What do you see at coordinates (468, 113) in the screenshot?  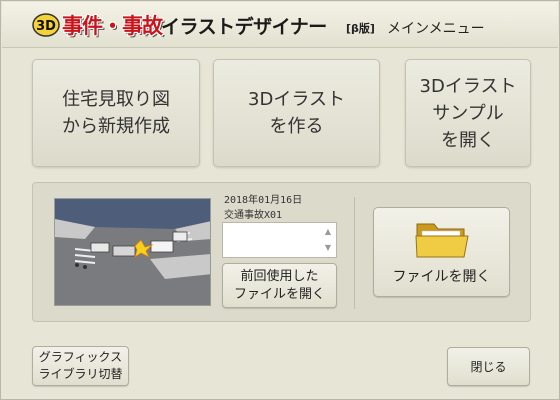 I see `open-sample-button: 3Dイラスト サンプル を開く` at bounding box center [468, 113].